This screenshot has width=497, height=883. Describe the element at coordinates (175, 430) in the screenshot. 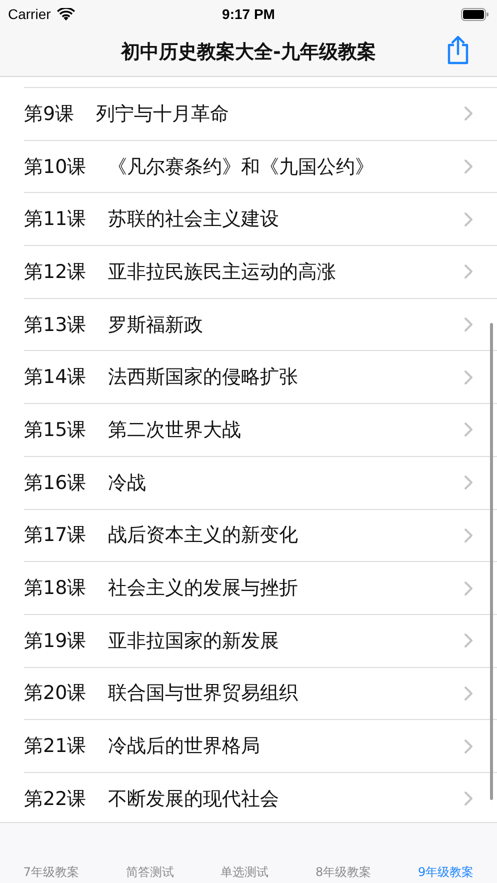

I see `lesson-title: 第二次世界大战` at that location.